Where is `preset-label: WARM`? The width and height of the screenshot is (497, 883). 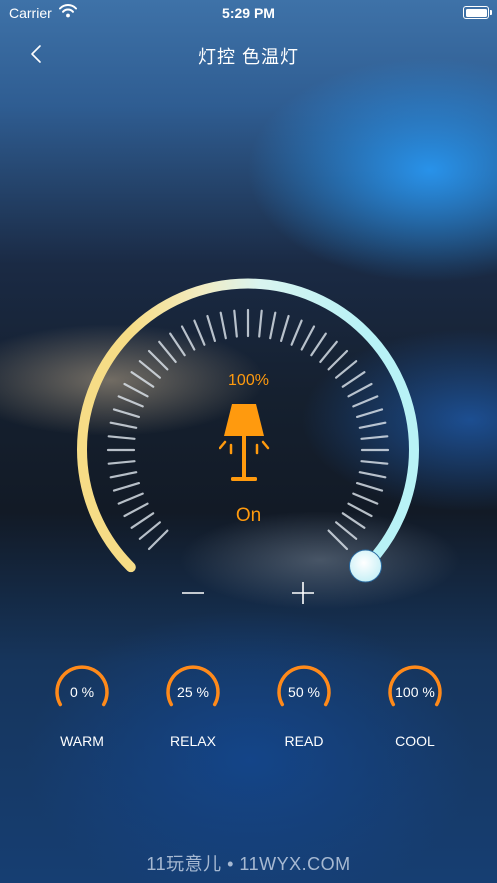 preset-label: WARM is located at coordinates (82, 741).